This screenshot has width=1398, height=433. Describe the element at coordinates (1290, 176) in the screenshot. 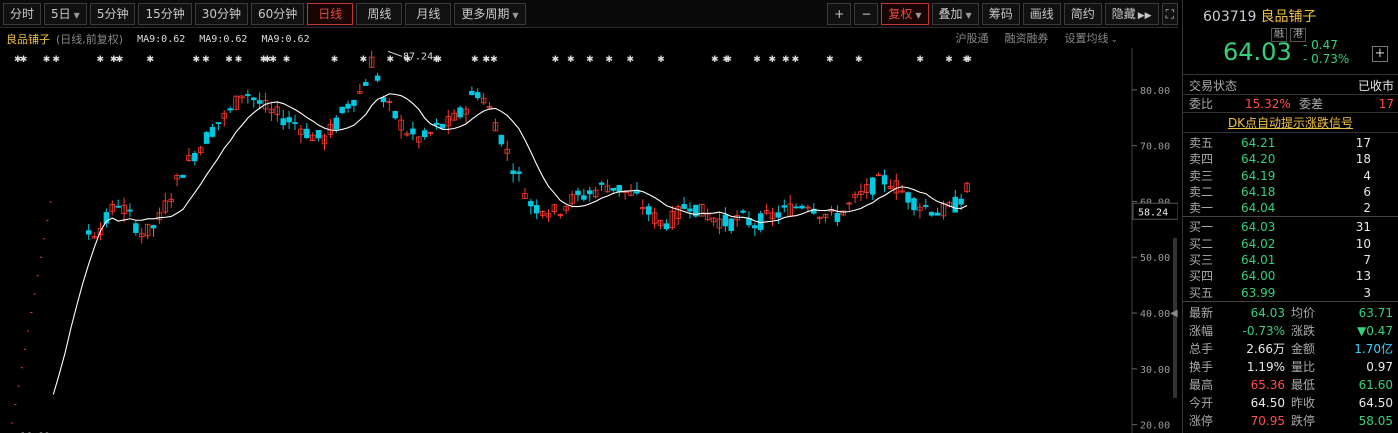

I see `orderbook-row: 卖三 64.19 4` at that location.